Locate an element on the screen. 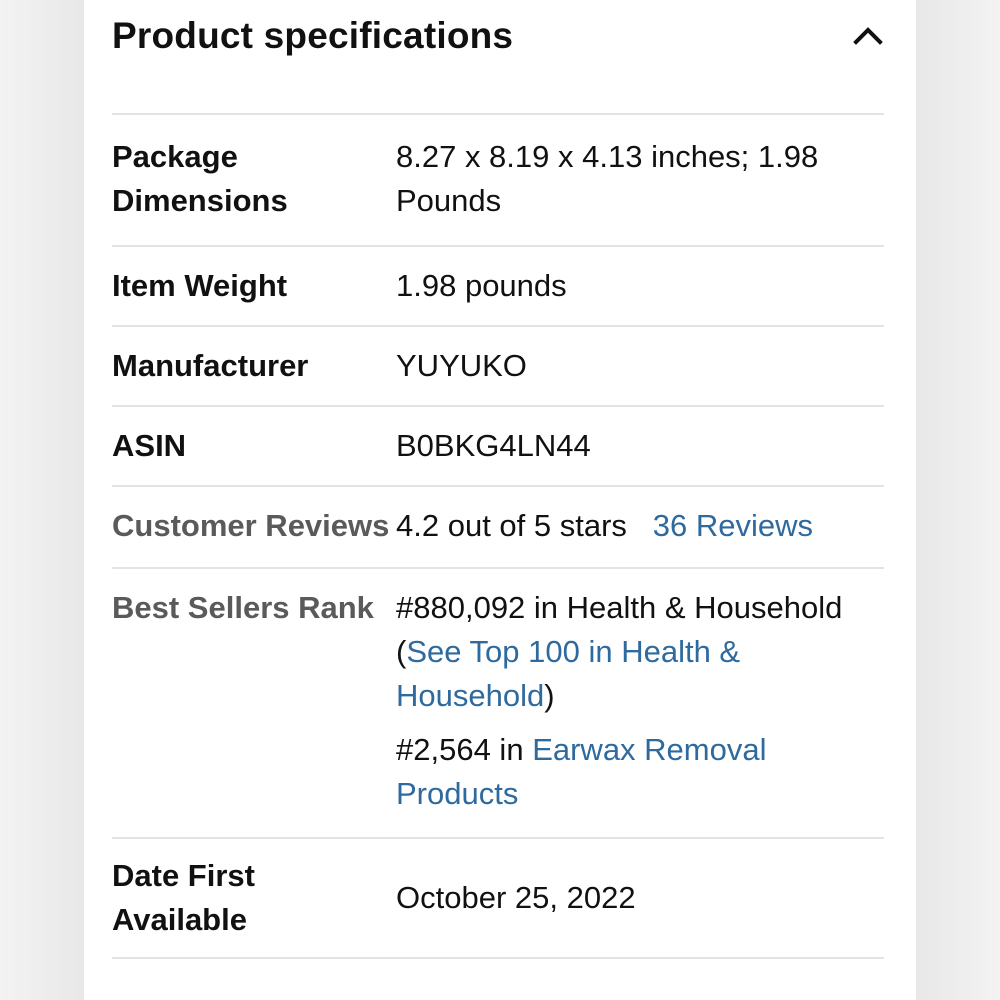  spec-value: YUYUKO is located at coordinates (461, 365).